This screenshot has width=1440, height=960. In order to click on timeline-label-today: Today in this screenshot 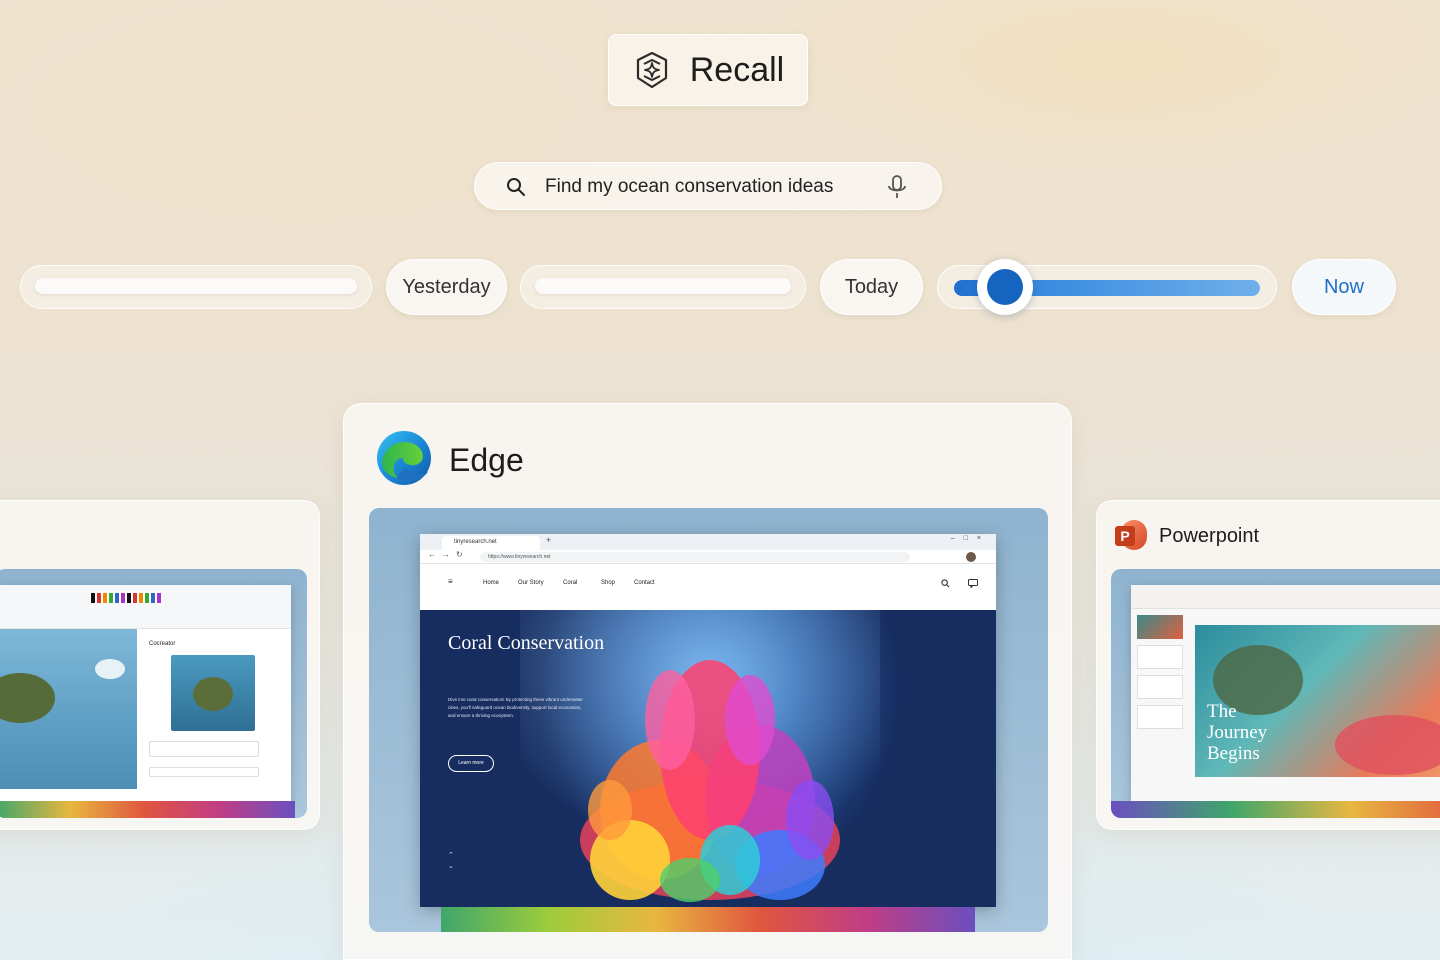, I will do `click(871, 287)`.